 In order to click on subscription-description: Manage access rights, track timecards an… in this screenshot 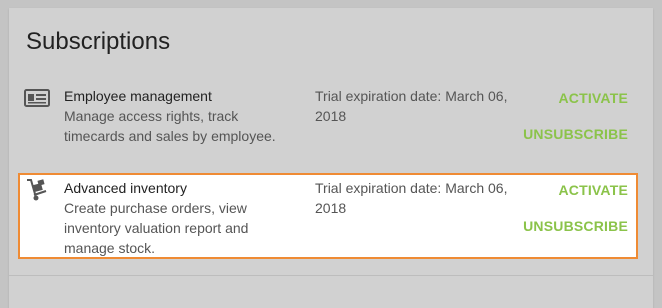, I will do `click(170, 126)`.